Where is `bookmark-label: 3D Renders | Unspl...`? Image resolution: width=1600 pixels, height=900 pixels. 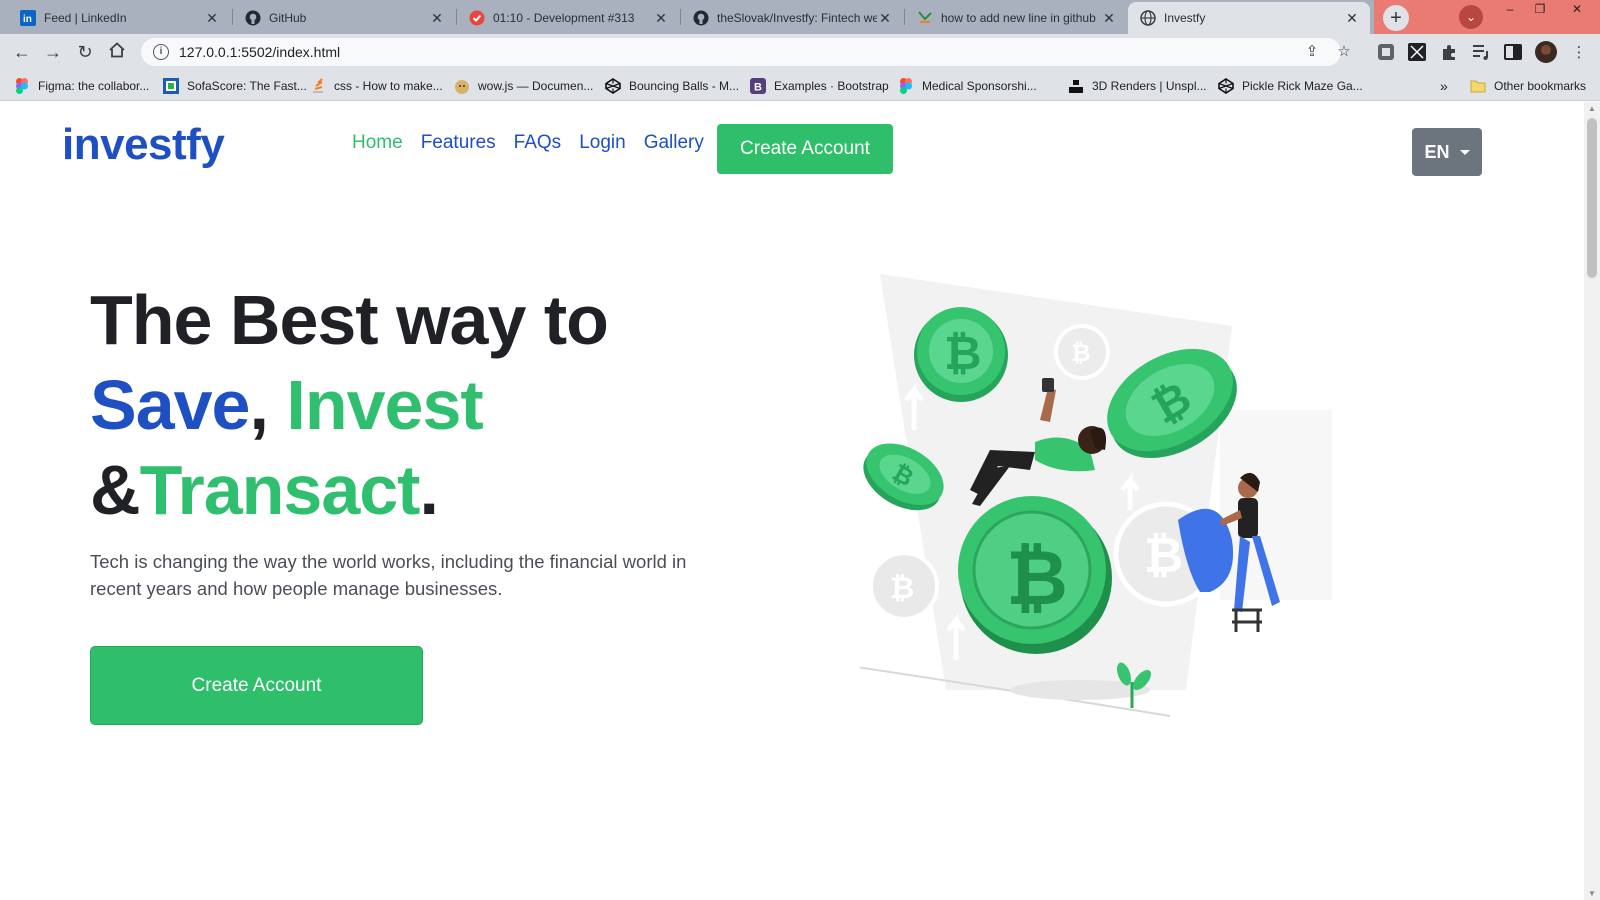 bookmark-label: 3D Renders | Unspl... is located at coordinates (1149, 86).